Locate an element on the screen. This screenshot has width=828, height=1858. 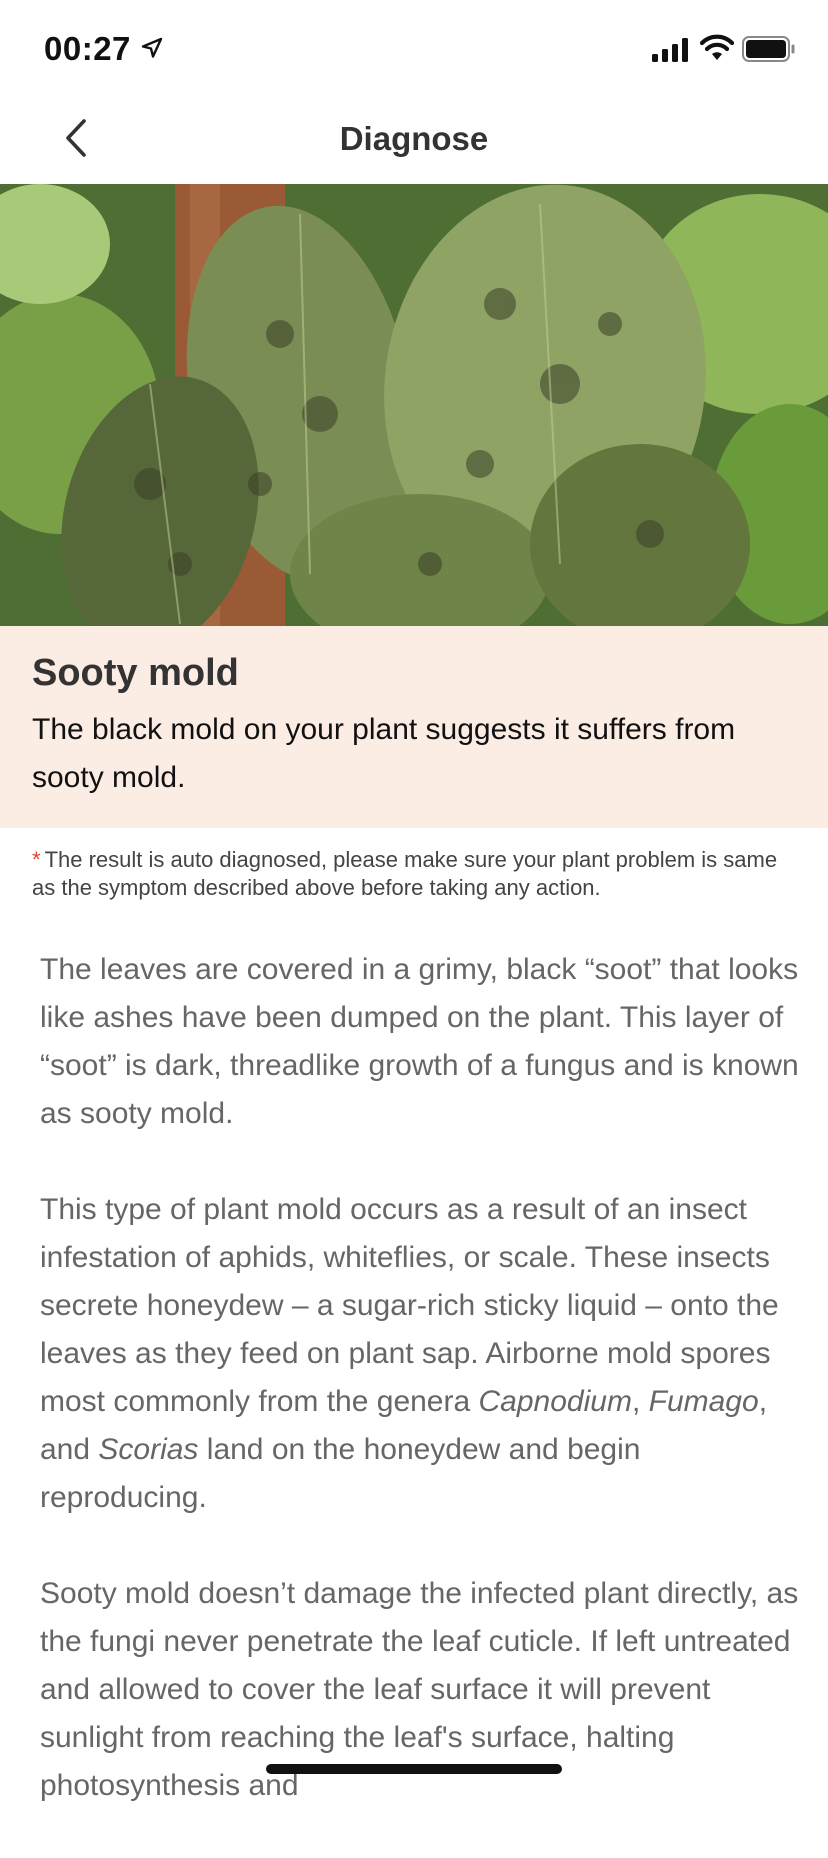
nav-bar: Diagnose is located at coordinates (414, 138).